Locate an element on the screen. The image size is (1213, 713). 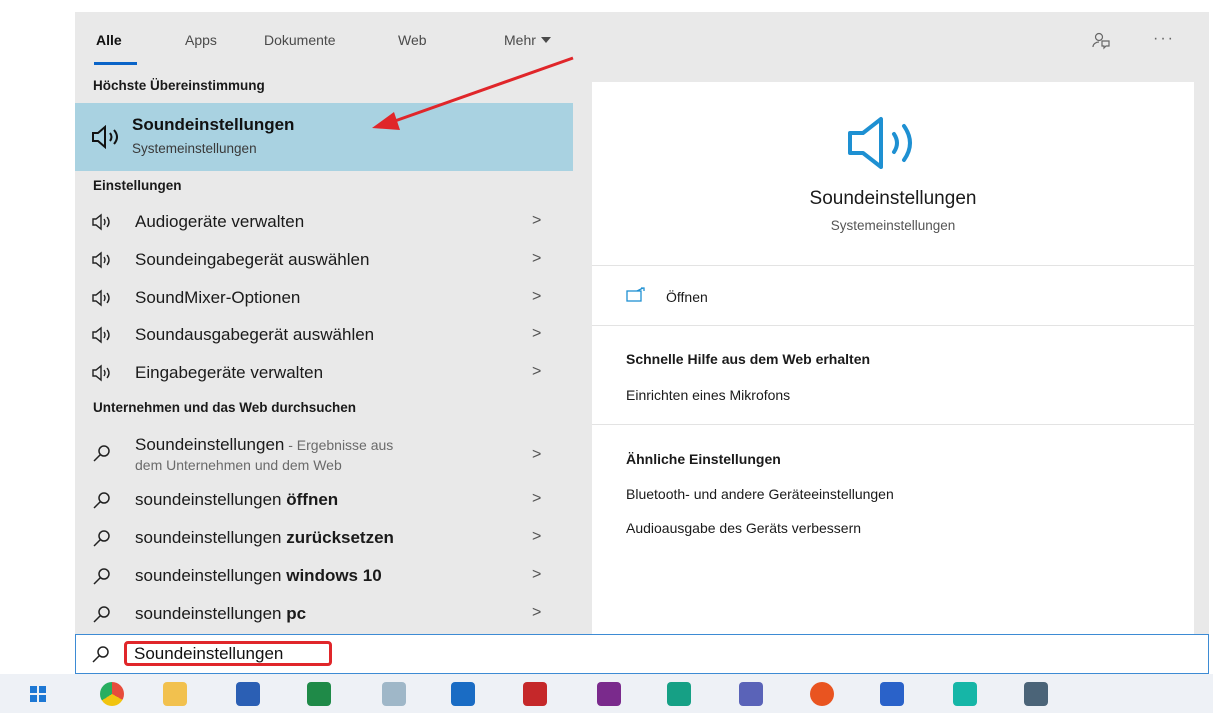
settings-item: Soundeingabegerät auswählen > is located at coordinates (325, 260).